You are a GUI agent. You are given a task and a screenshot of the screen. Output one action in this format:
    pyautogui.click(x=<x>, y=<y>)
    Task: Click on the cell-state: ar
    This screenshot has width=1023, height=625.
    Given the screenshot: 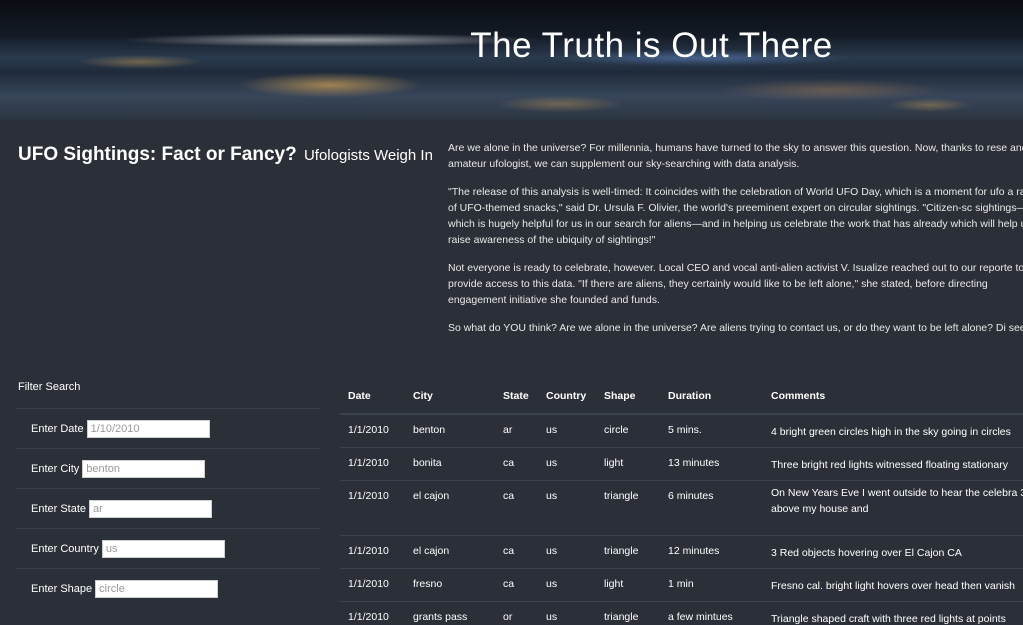 What is the action you would take?
    pyautogui.click(x=516, y=431)
    